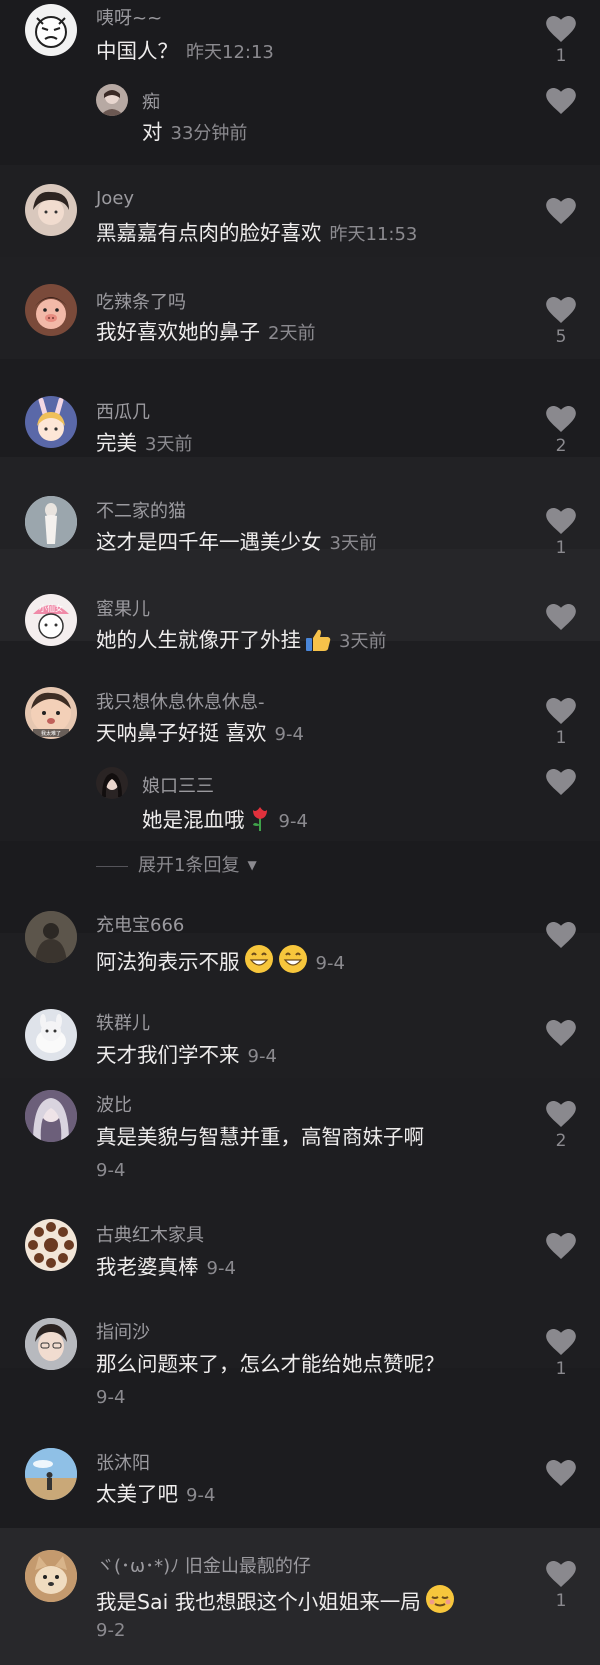 This screenshot has width=600, height=1665. What do you see at coordinates (141, 301) in the screenshot?
I see `comment-author: 吃辣条了吗` at bounding box center [141, 301].